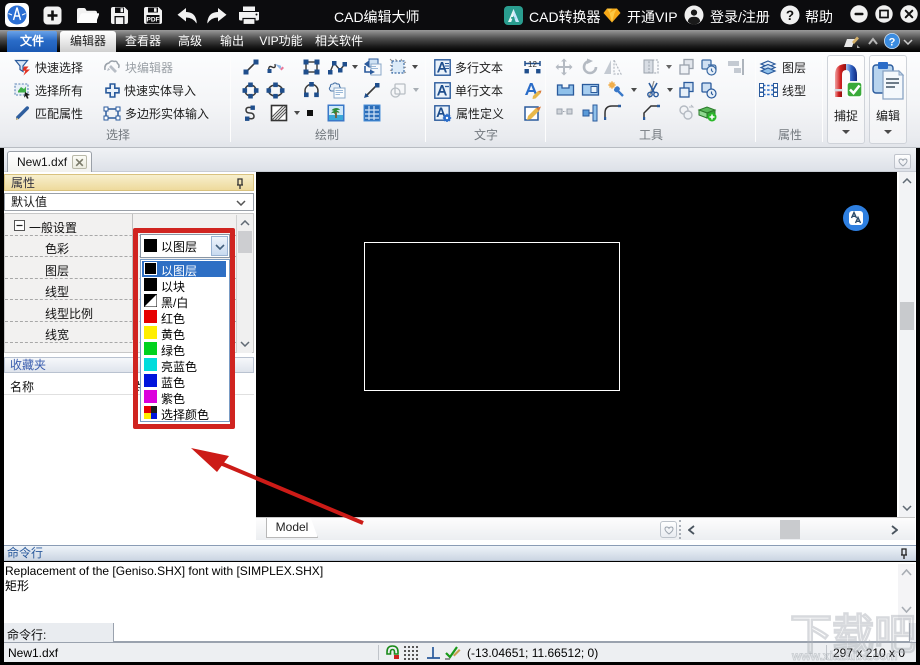 This screenshot has height=665, width=920. What do you see at coordinates (153, 20) in the screenshot?
I see `svg-text: PDF` at bounding box center [153, 20].